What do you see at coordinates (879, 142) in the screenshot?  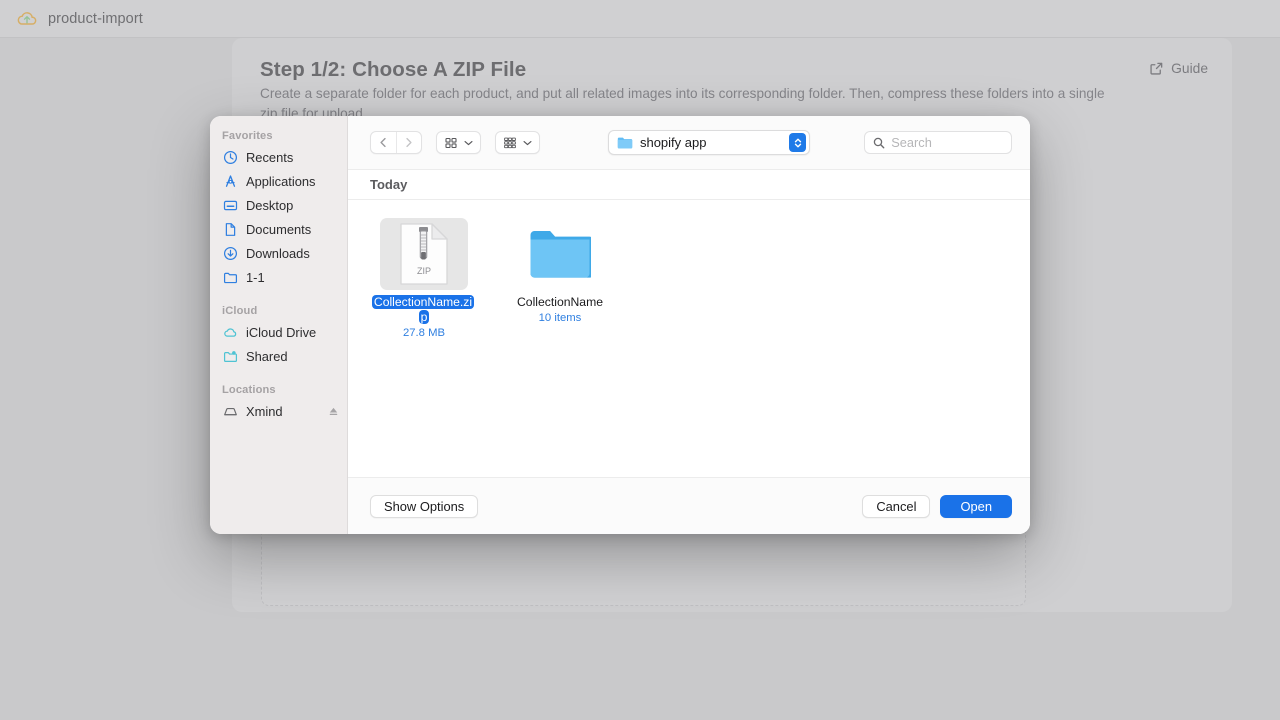 I see `search-icon` at bounding box center [879, 142].